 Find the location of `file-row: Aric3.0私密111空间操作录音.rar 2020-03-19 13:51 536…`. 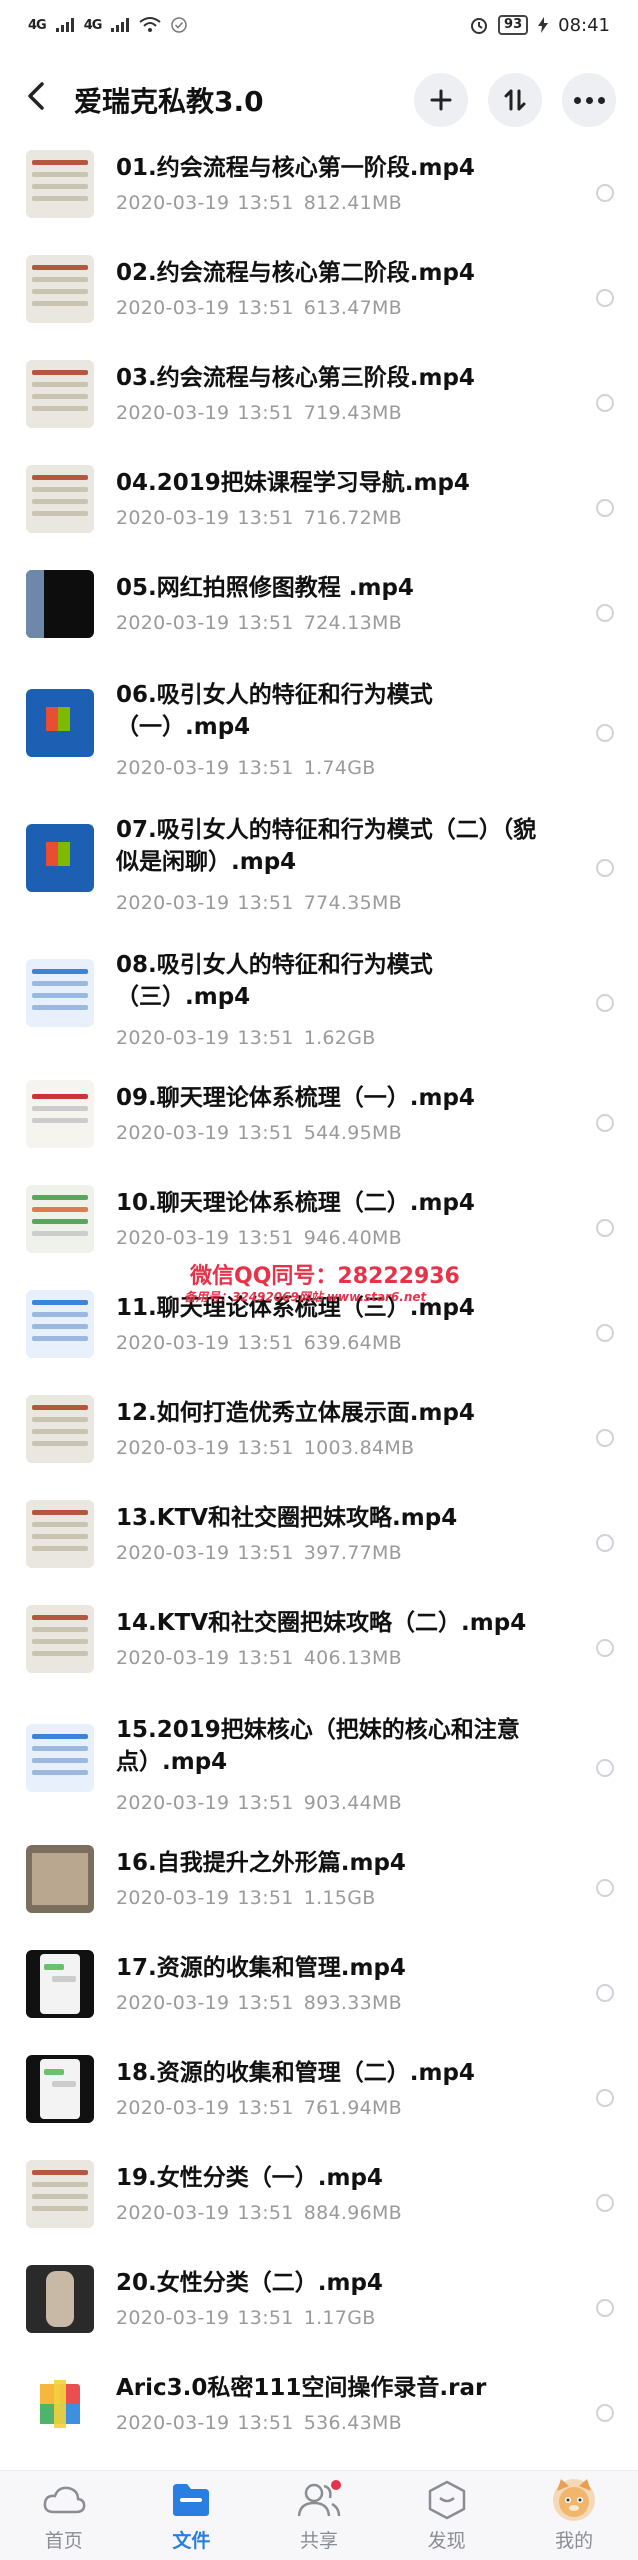

file-row: Aric3.0私密111空间操作录音.rar 2020-03-19 13:51 536… is located at coordinates (319, 2412).